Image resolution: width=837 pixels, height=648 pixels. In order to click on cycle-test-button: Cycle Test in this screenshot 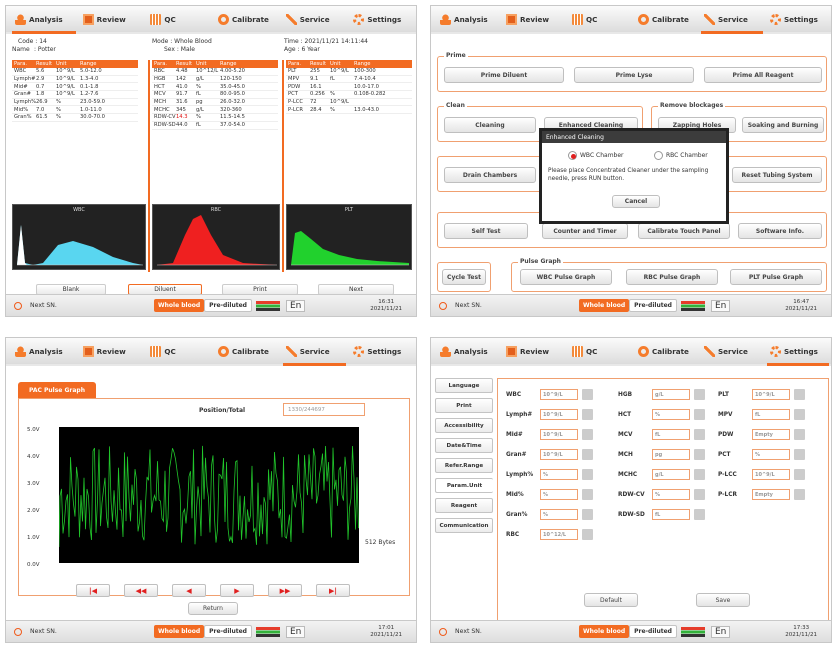, I will do `click(464, 277)`.